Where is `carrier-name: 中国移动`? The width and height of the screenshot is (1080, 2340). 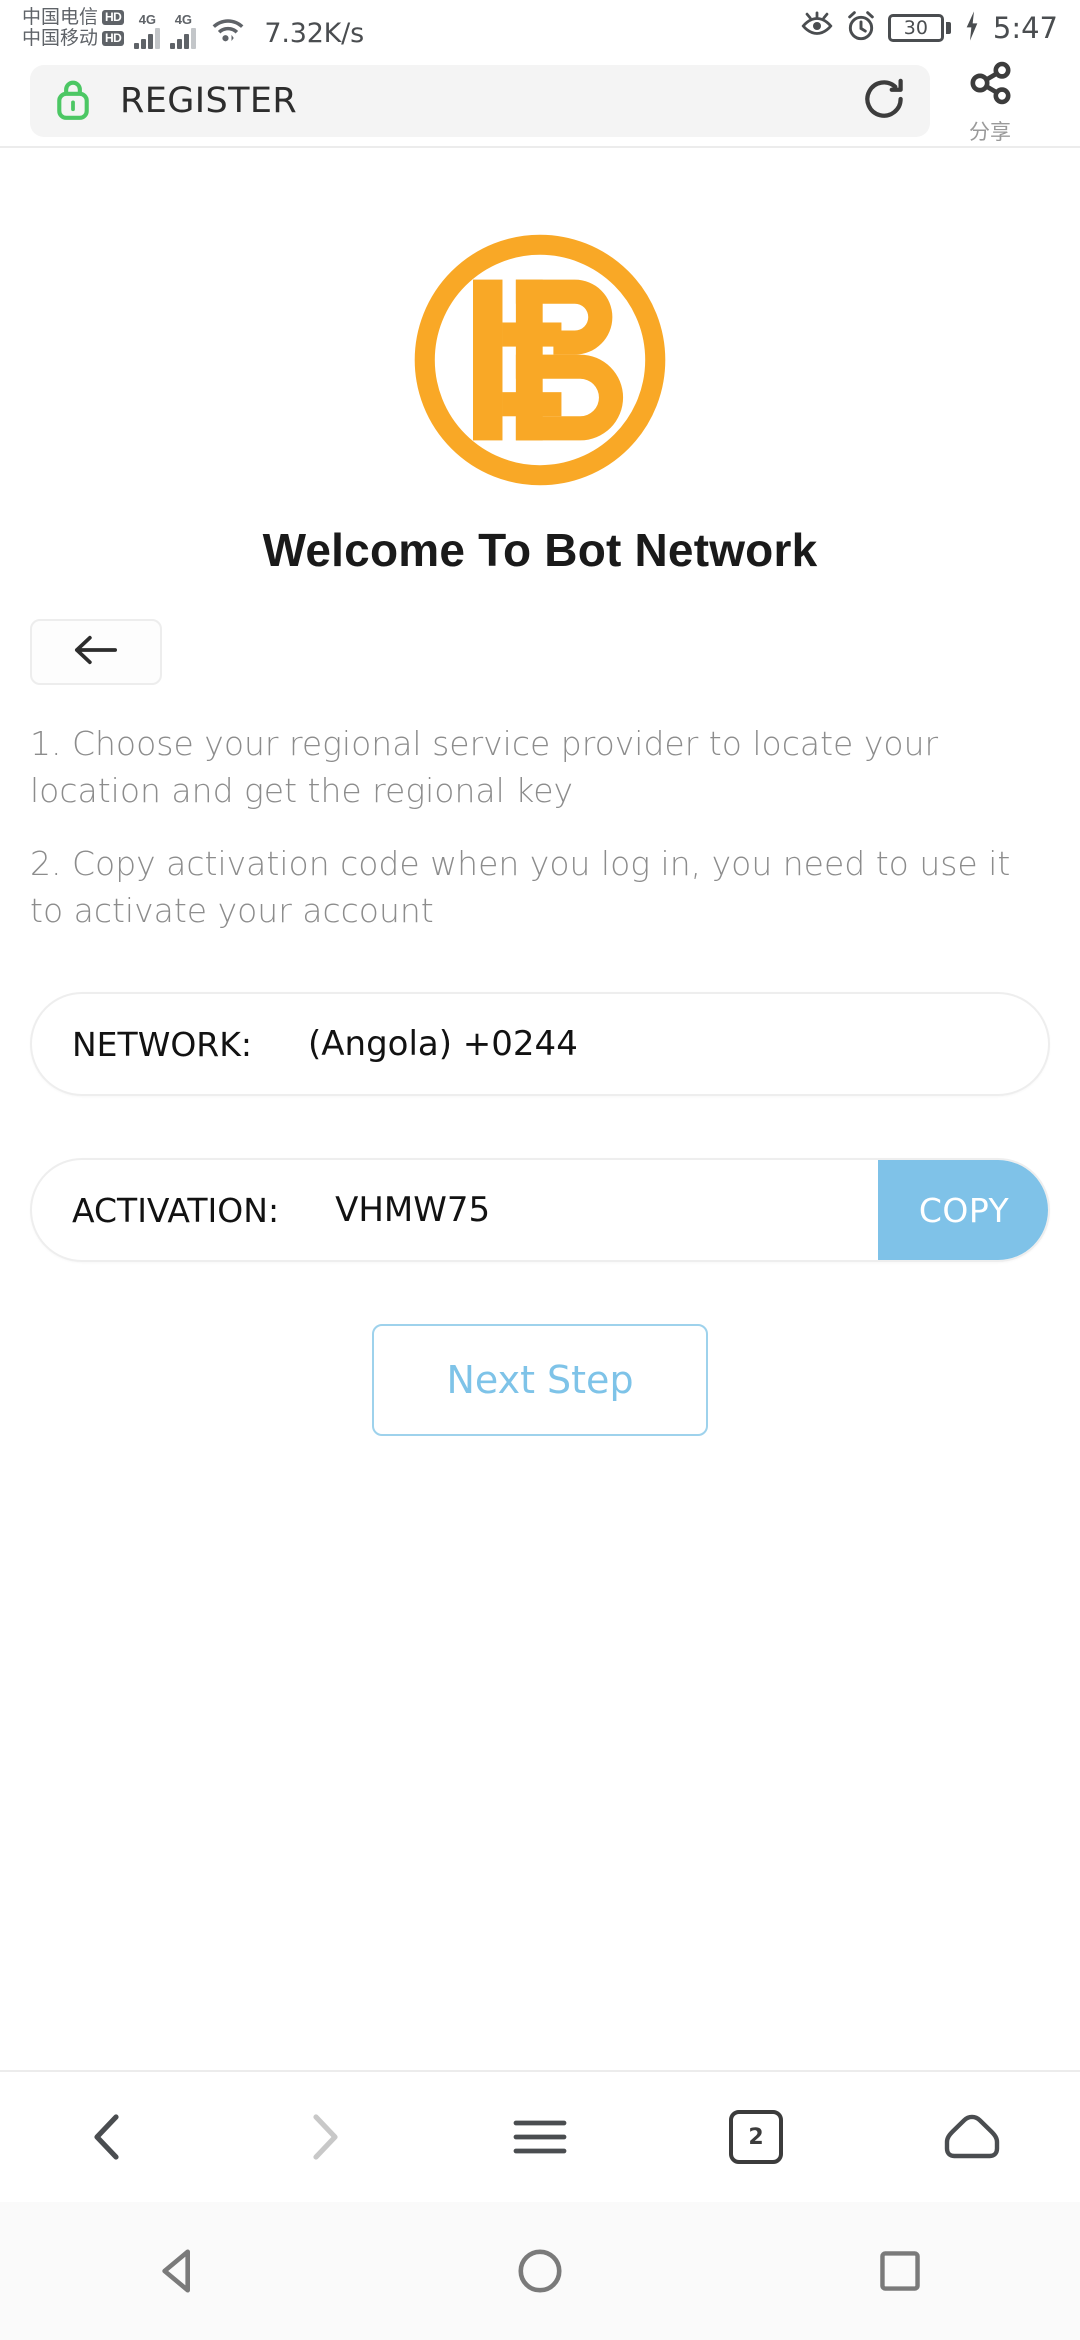 carrier-name: 中国移动 is located at coordinates (60, 38).